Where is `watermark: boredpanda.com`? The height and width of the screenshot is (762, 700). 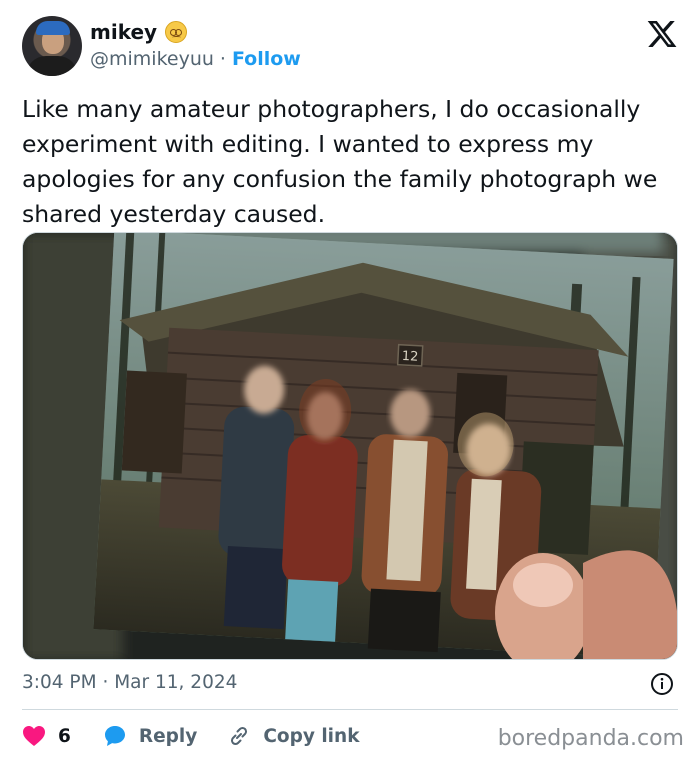
watermark: boredpanda.com is located at coordinates (590, 738).